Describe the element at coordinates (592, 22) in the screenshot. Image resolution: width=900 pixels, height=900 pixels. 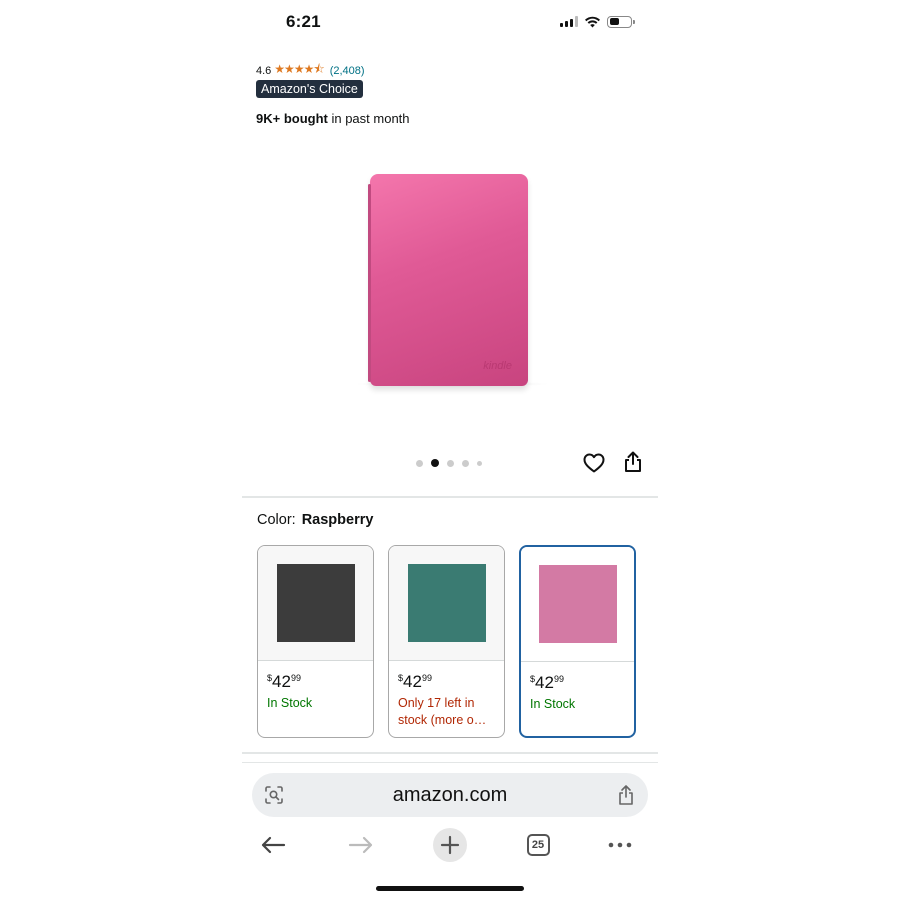
I see `wifi-icon` at that location.